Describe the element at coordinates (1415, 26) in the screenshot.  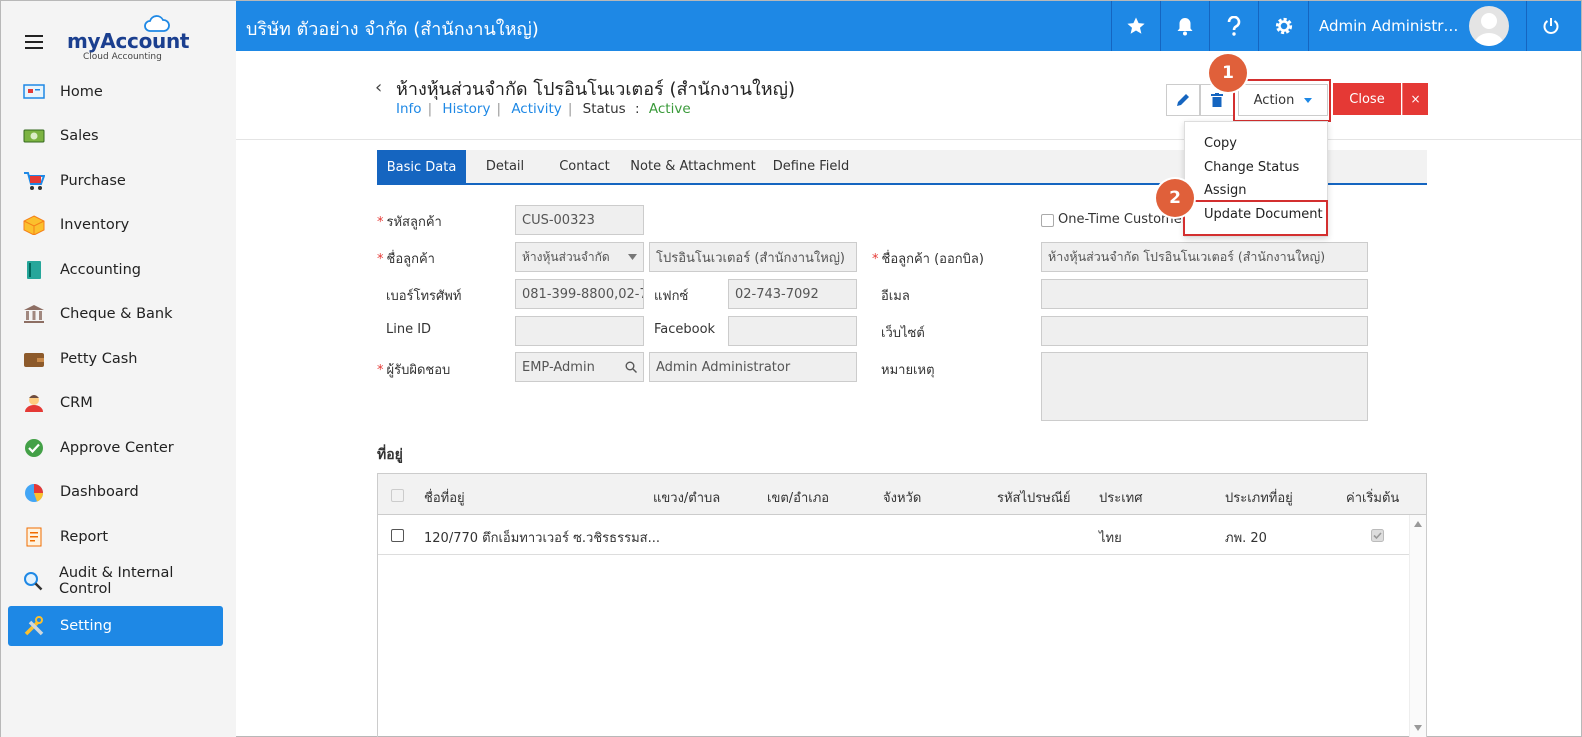
I see `user-menu: Admin Administrator` at that location.